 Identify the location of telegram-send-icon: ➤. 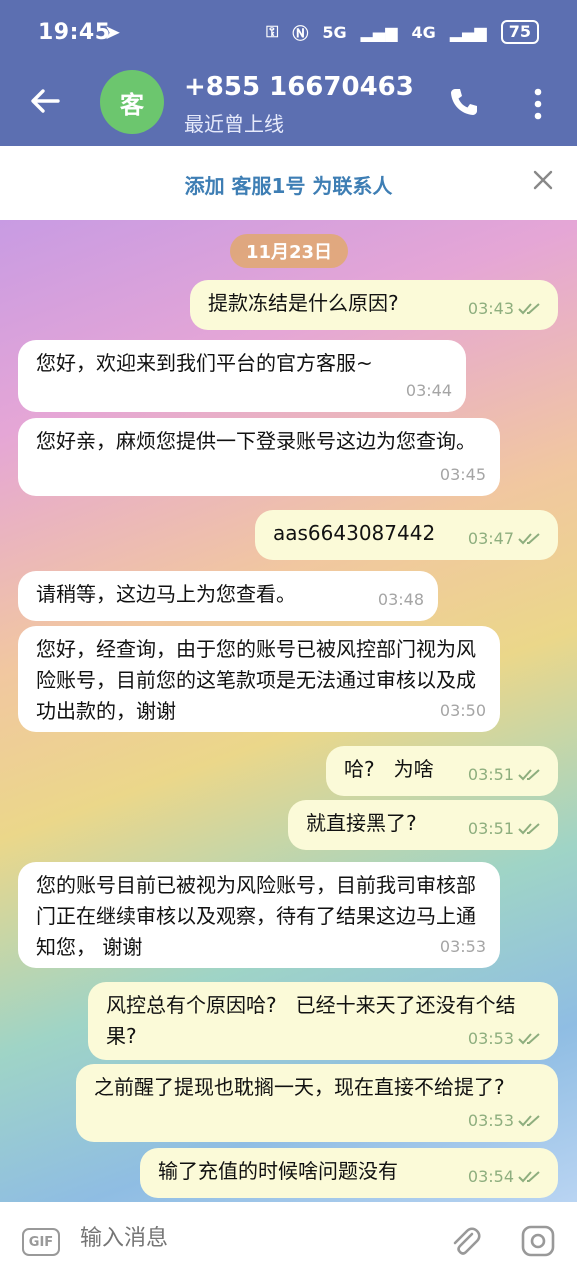
(112, 32).